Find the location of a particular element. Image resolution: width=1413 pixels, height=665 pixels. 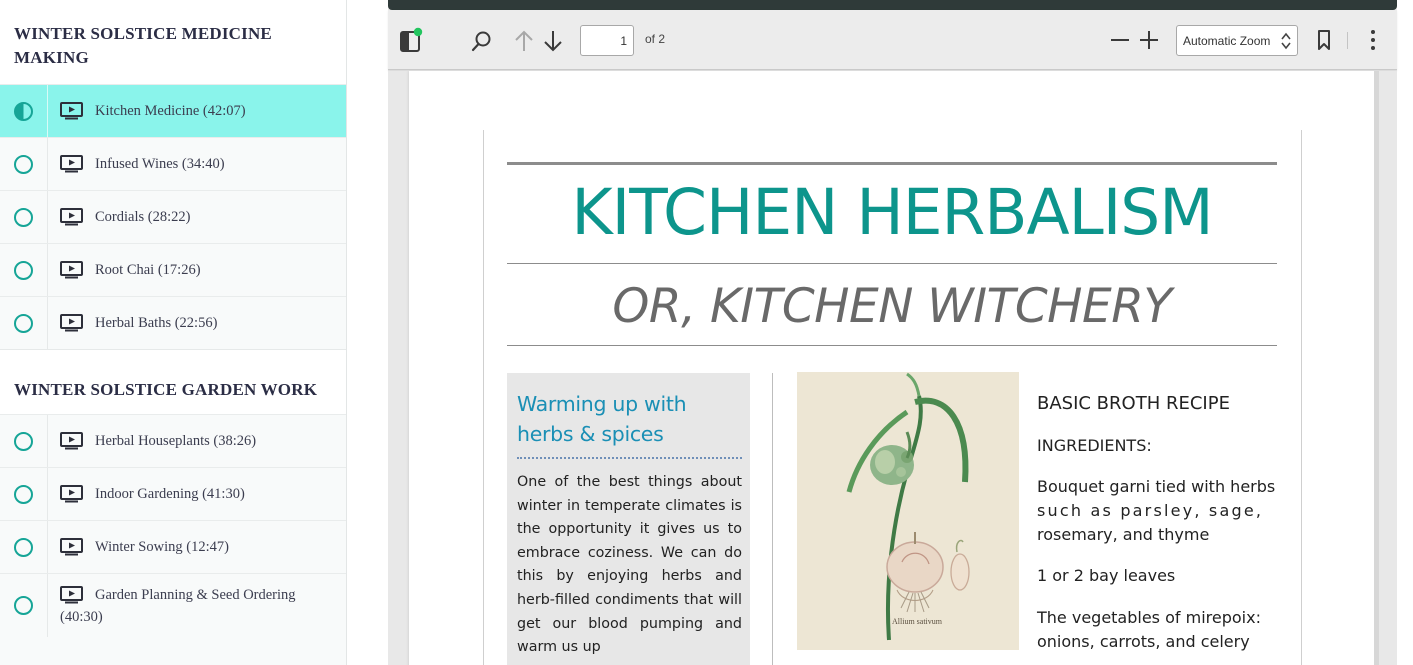

arrow-up-icon is located at coordinates (524, 40).